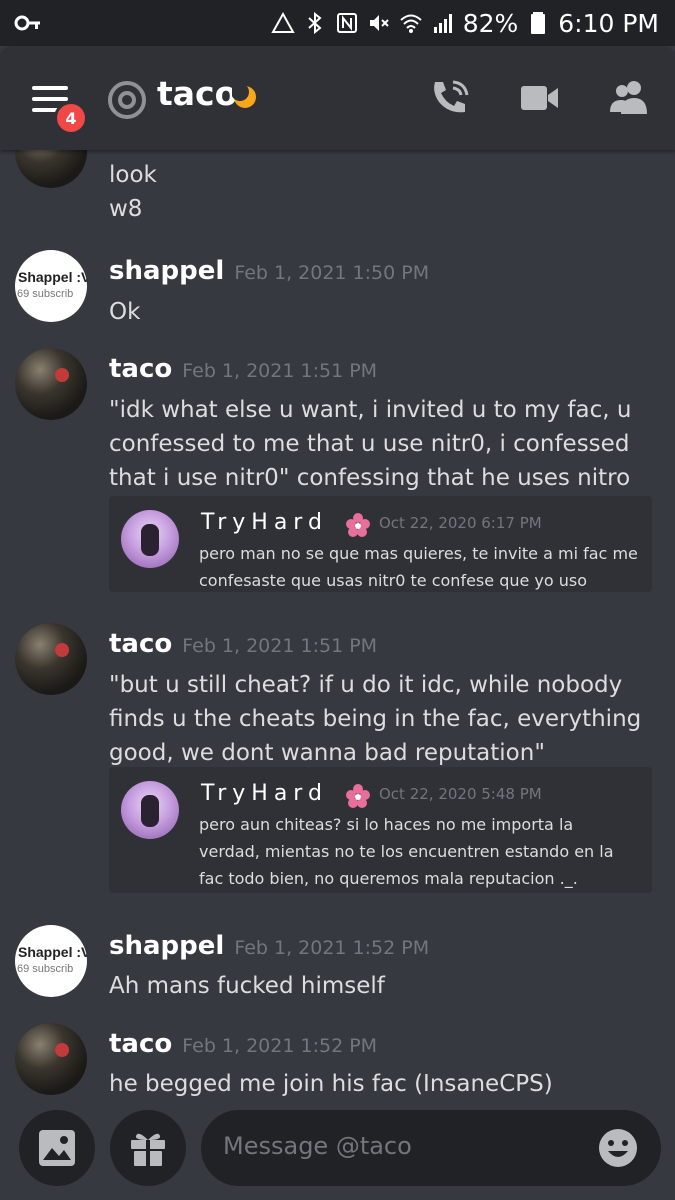 This screenshot has width=675, height=1200. What do you see at coordinates (490, 23) in the screenshot?
I see `battery-percent: 82%` at bounding box center [490, 23].